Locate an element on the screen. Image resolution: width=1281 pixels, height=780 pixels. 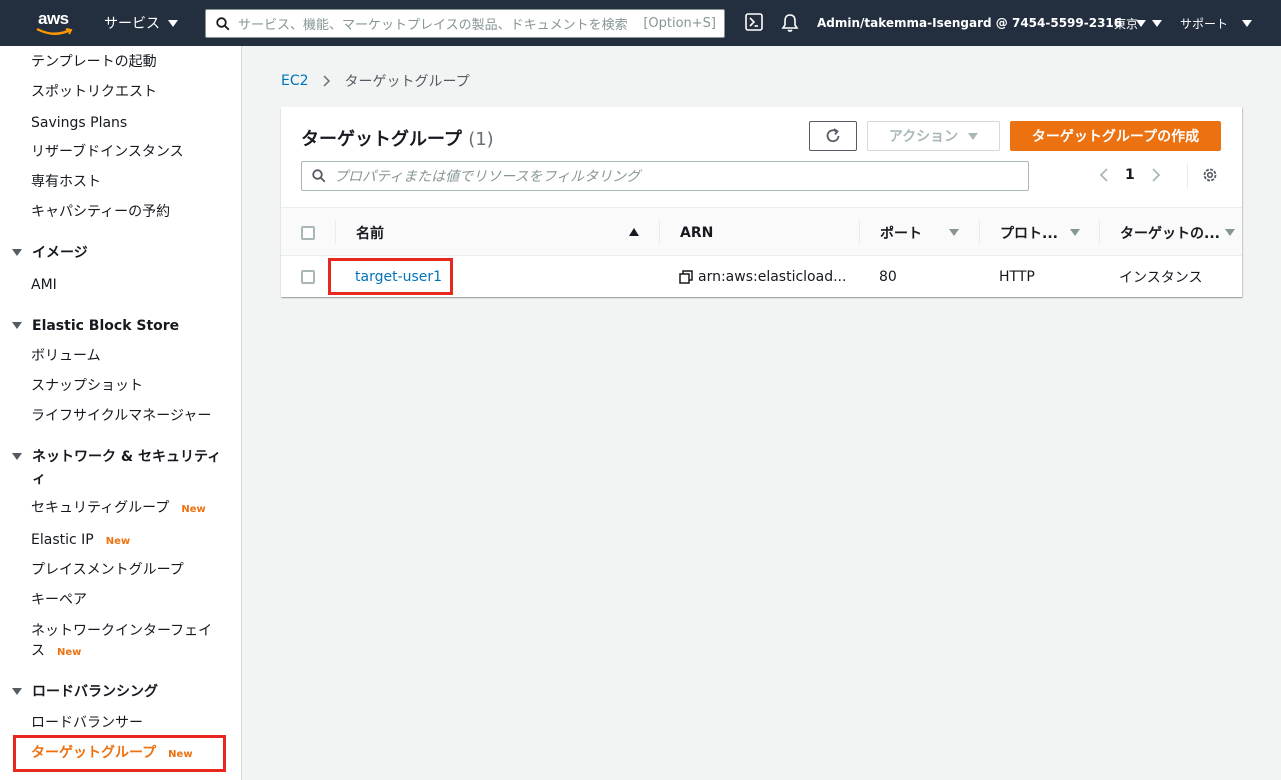
region-menu: 東京 is located at coordinates (1138, 23).